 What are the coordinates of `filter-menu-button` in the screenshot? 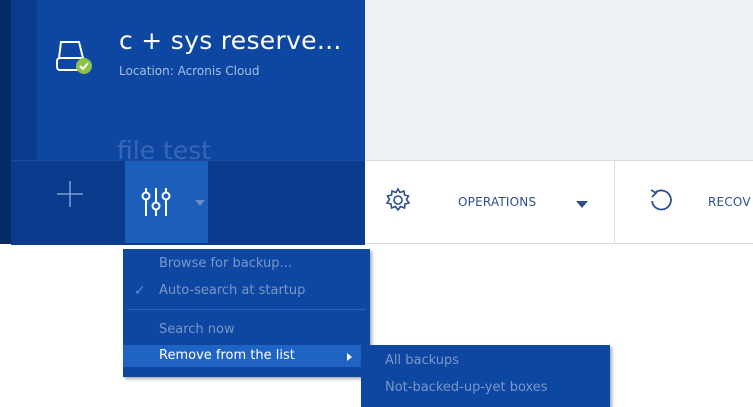 It's located at (166, 202).